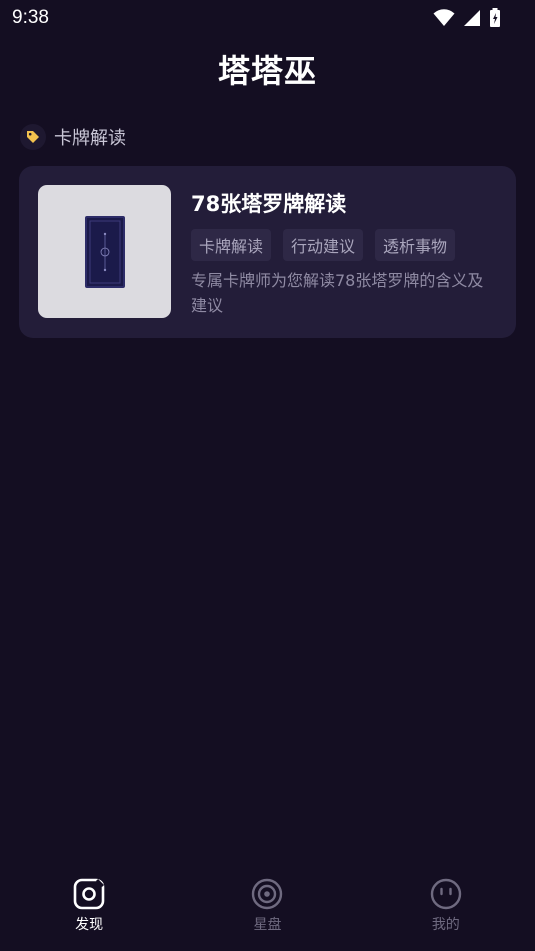 The image size is (535, 951). I want to click on status-icons, so click(467, 18).